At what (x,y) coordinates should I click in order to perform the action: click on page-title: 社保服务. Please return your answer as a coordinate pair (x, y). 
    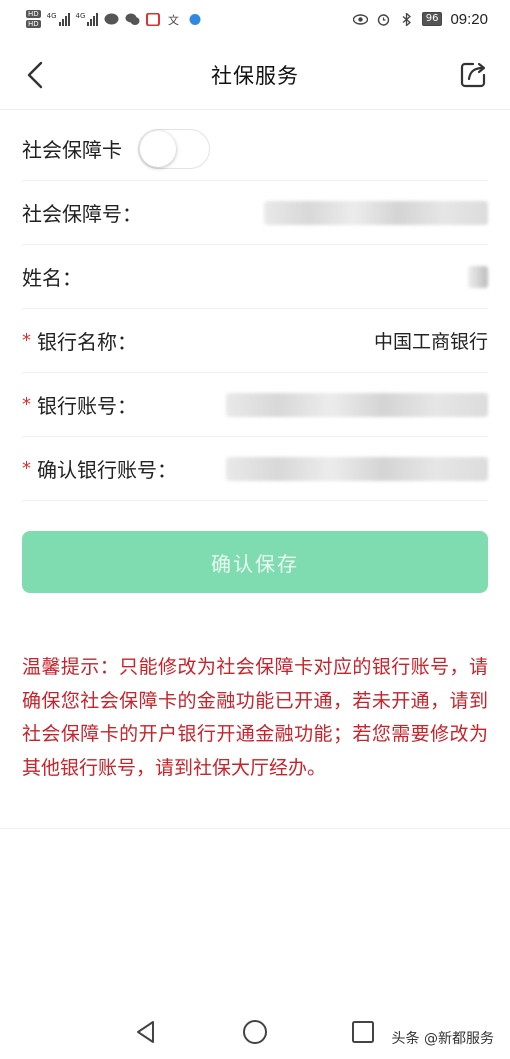
    Looking at the image, I should click on (255, 76).